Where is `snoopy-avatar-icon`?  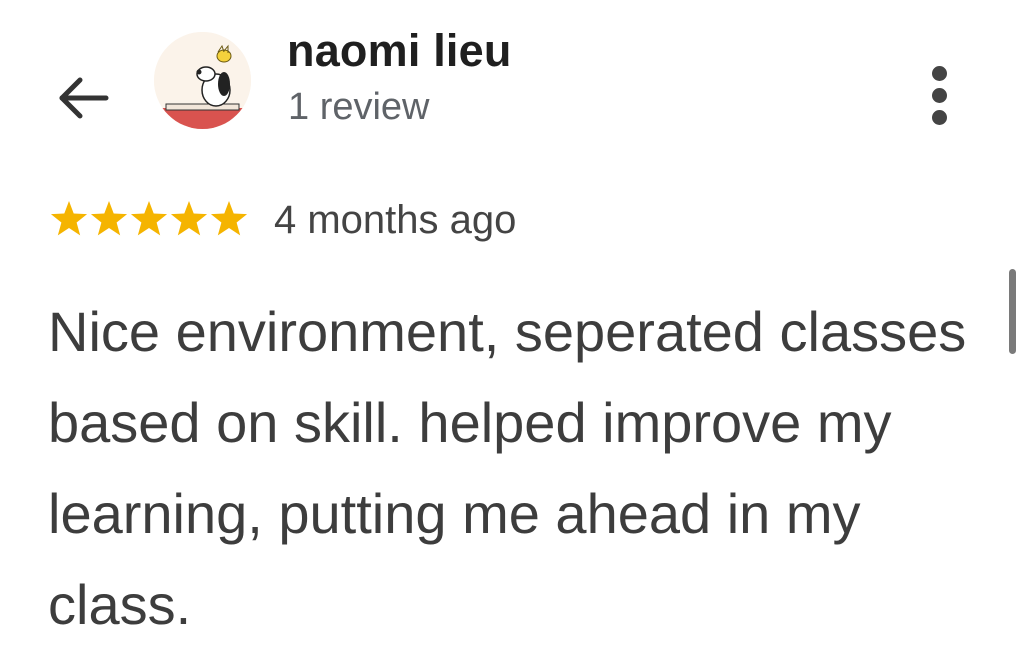 snoopy-avatar-icon is located at coordinates (202, 80).